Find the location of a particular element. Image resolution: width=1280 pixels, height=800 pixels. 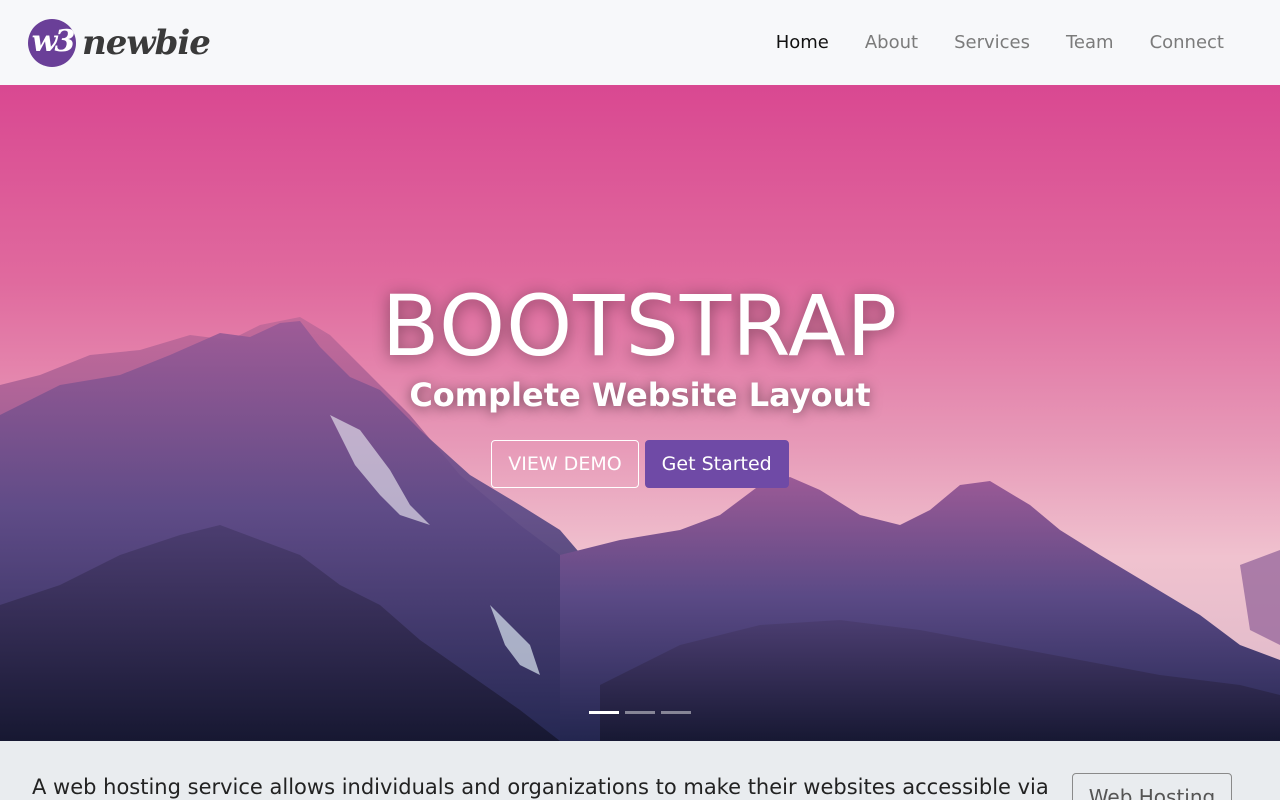

nav-item-about: About is located at coordinates (891, 42).